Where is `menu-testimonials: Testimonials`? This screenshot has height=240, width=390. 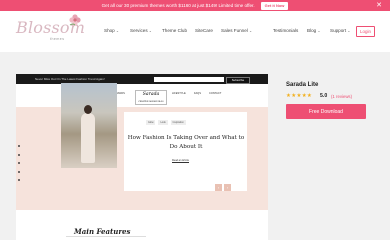
menu-testimonials: Testimonials is located at coordinates (285, 30).